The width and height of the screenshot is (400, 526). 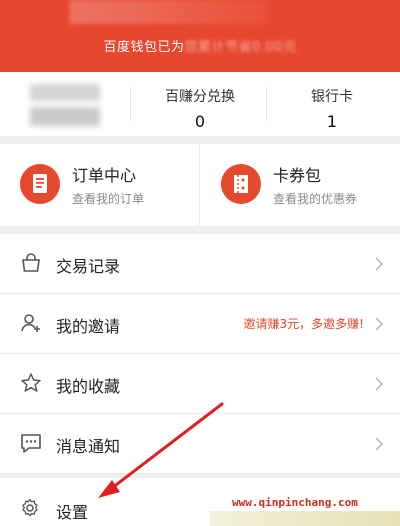 What do you see at coordinates (332, 97) in the screenshot?
I see `bank-card-label: 银行卡` at bounding box center [332, 97].